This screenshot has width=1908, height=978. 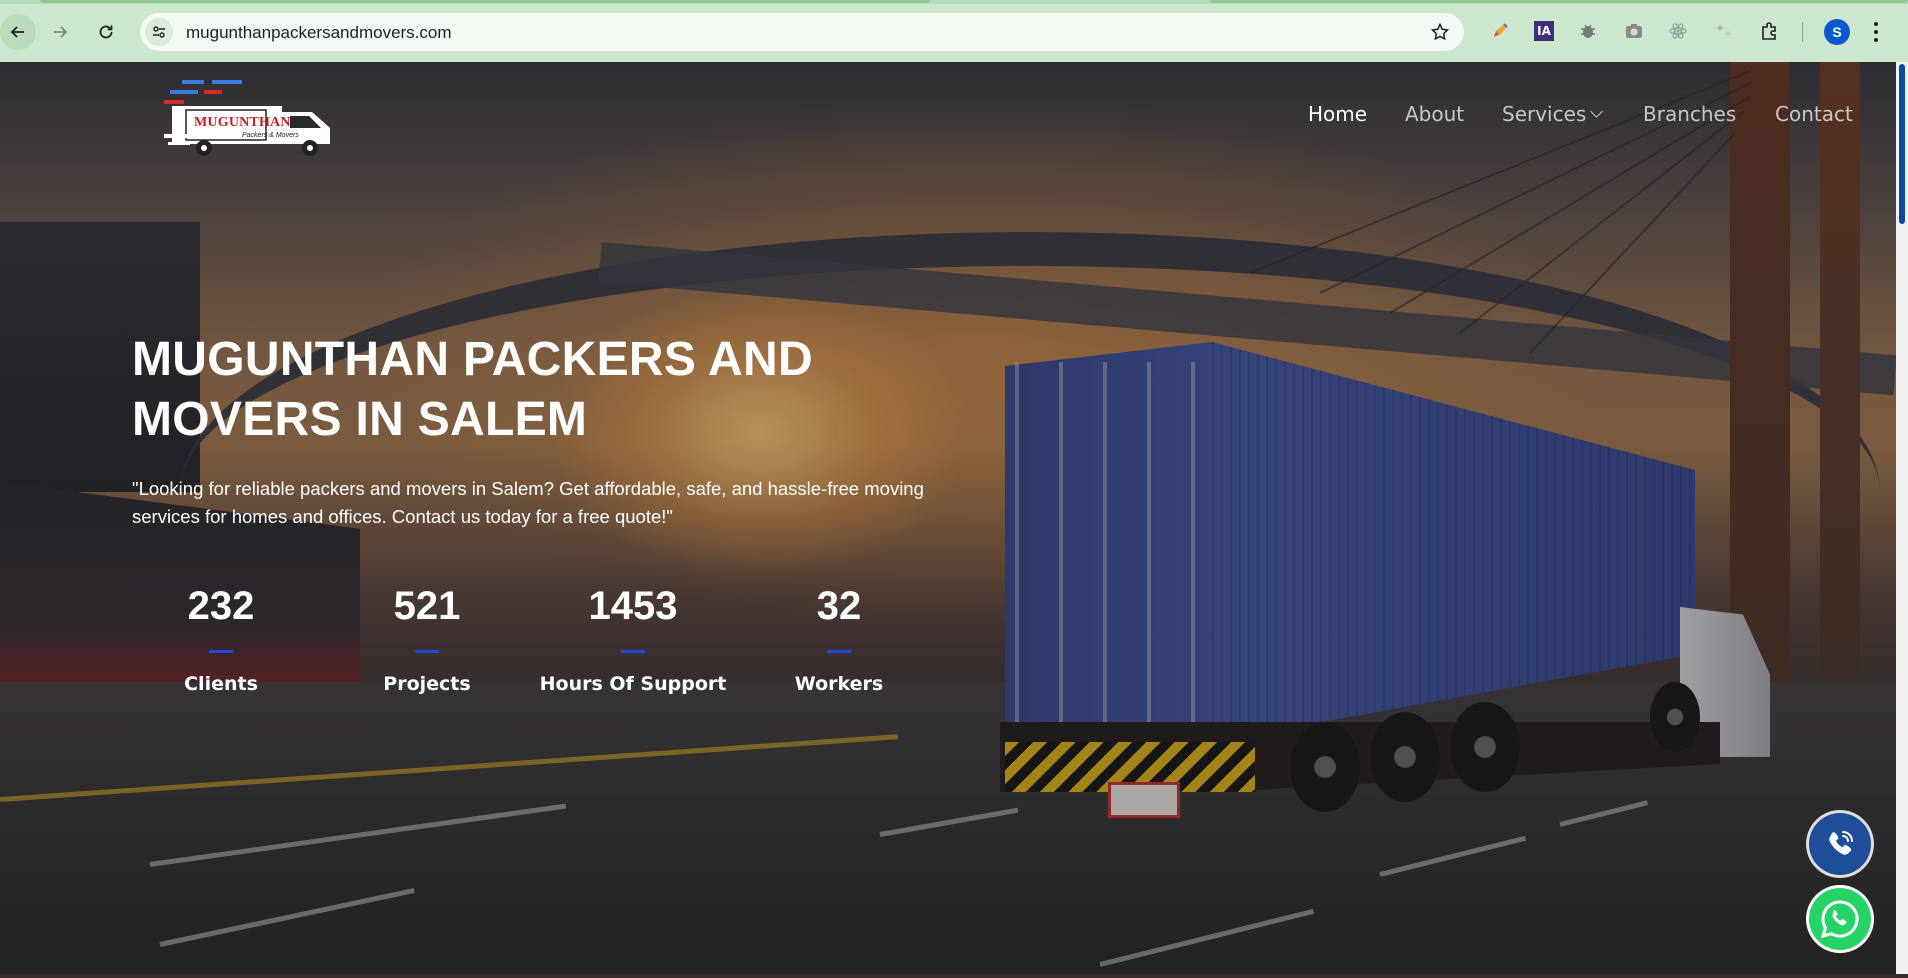 What do you see at coordinates (221, 684) in the screenshot?
I see `stat-label: Clients` at bounding box center [221, 684].